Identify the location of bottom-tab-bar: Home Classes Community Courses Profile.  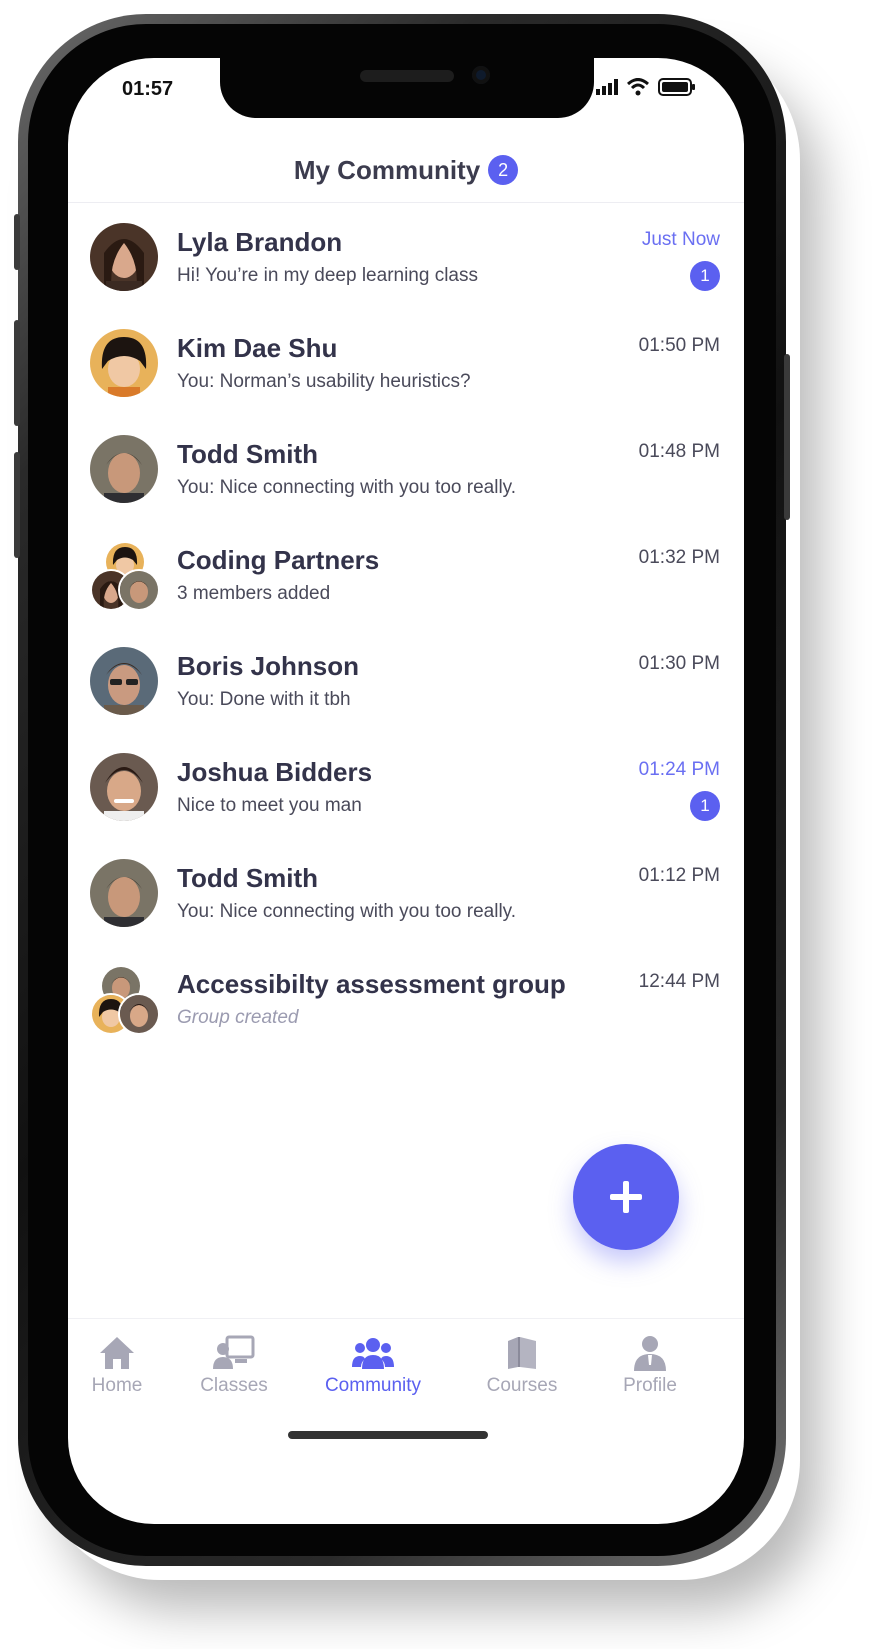
(406, 1383).